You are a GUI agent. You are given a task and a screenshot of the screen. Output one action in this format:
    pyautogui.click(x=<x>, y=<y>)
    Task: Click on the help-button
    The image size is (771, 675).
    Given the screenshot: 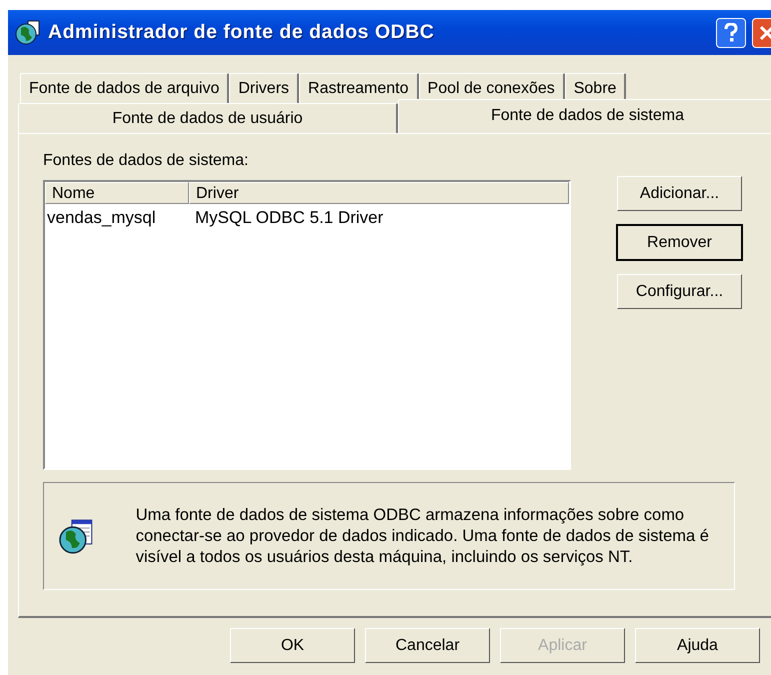 What is the action you would take?
    pyautogui.click(x=731, y=33)
    